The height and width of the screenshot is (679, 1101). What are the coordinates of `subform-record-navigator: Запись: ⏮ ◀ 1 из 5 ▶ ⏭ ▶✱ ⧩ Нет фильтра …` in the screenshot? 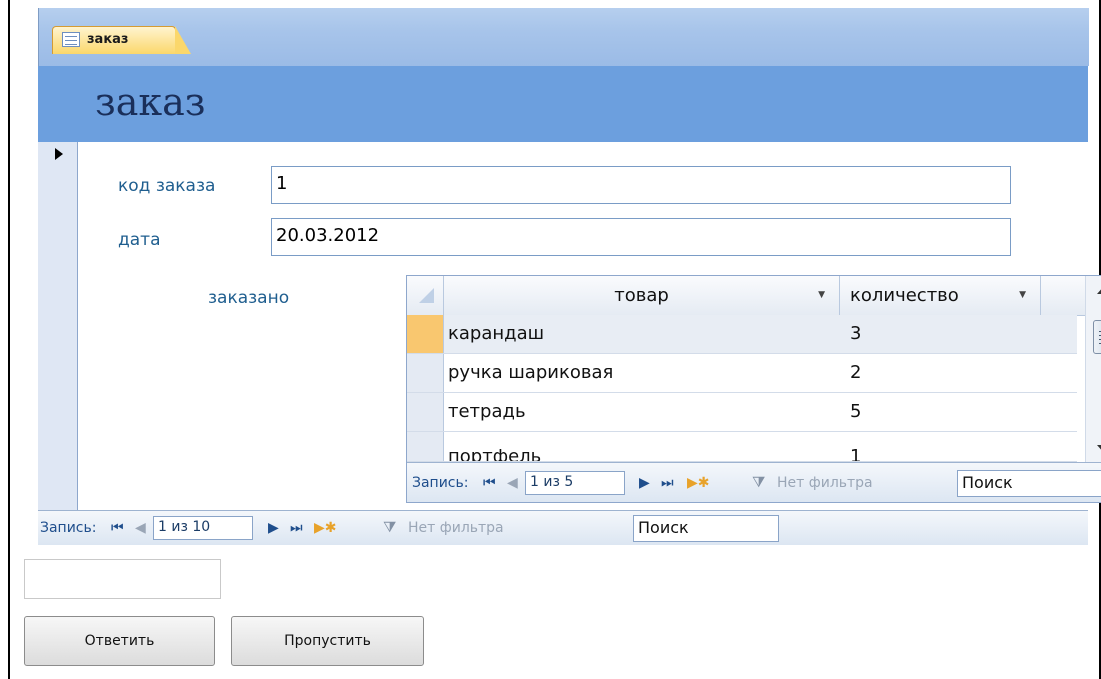 It's located at (754, 482).